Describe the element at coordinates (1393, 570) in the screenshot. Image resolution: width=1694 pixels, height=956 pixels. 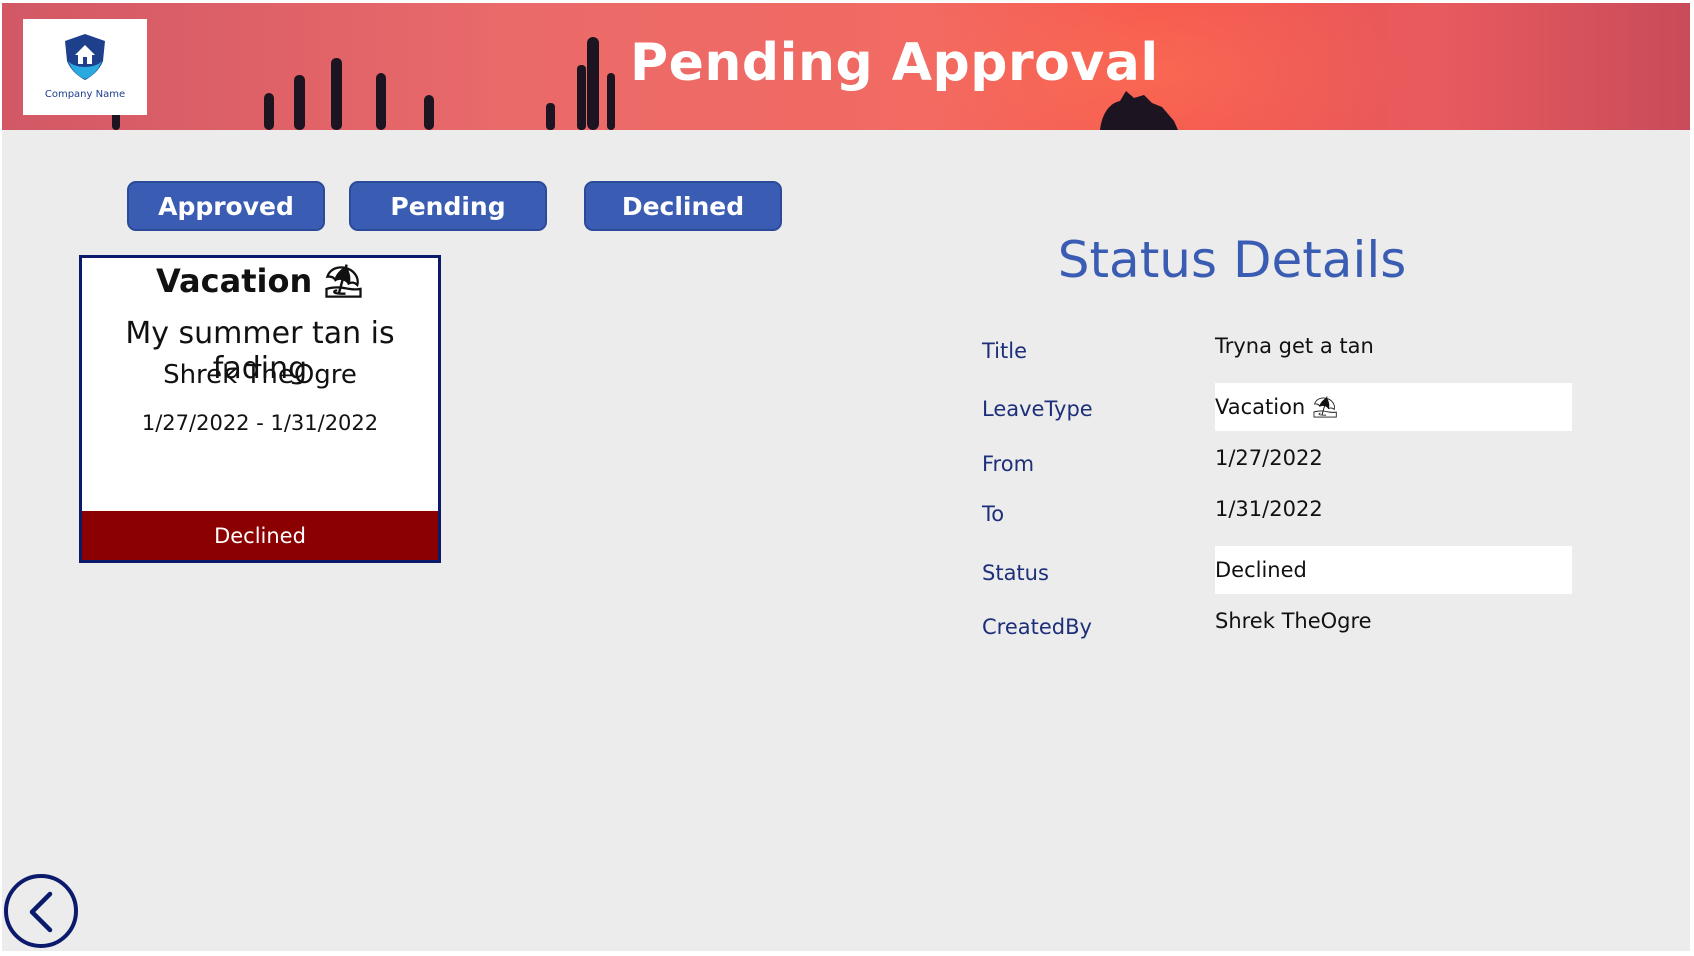
I see `status-value: Declined` at that location.